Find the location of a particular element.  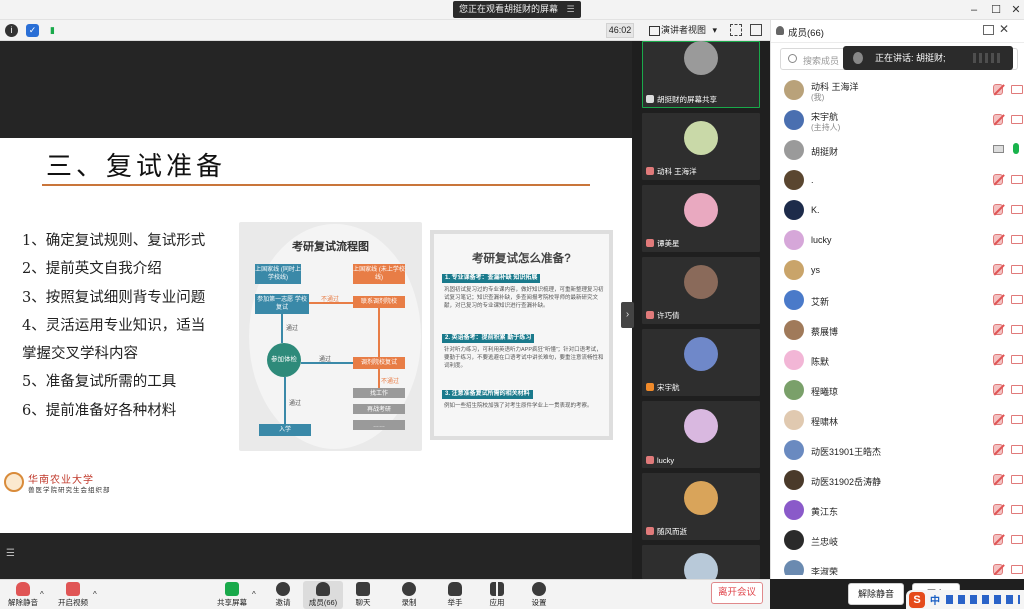

unmute-button: 解除静音 is located at coordinates (23, 595).